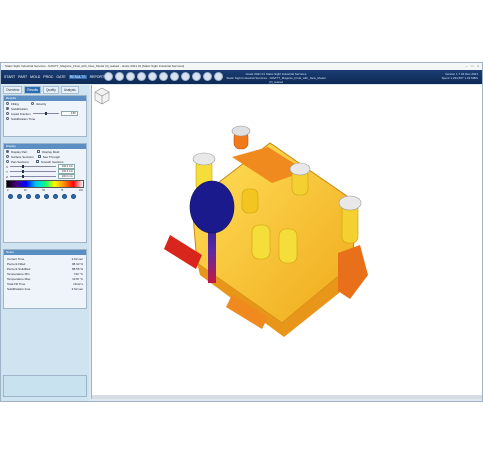  I want to click on field-label: Y, so click(7, 171).